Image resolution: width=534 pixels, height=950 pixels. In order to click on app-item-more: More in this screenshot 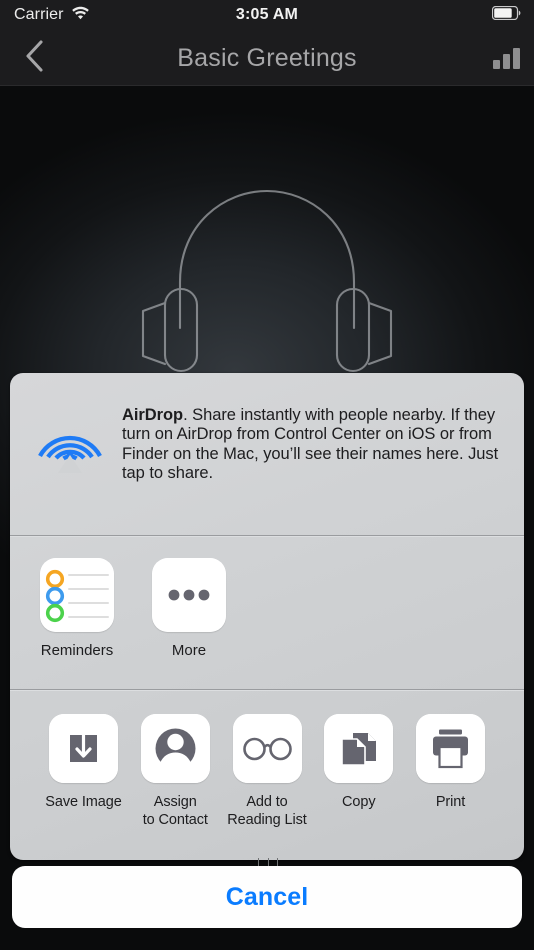, I will do `click(189, 623)`.